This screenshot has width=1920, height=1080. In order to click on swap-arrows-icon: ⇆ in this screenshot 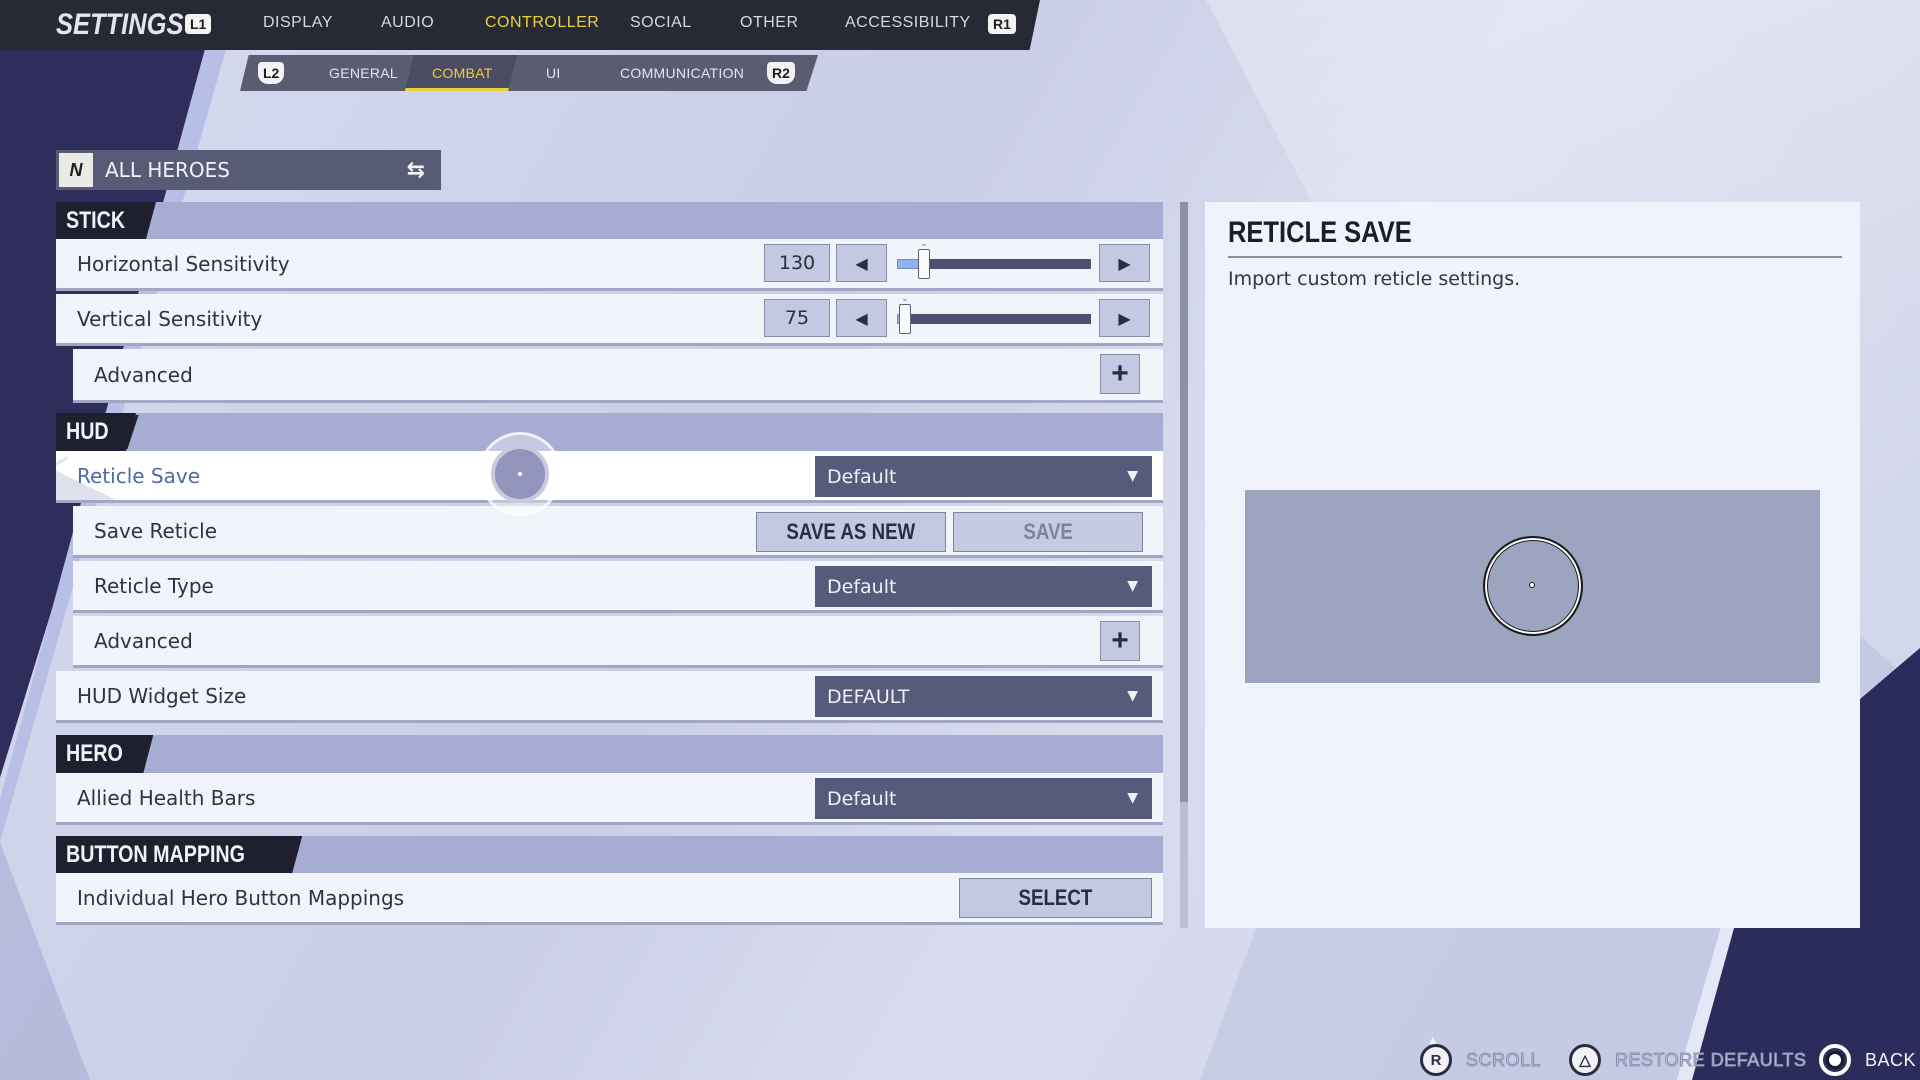, I will do `click(416, 170)`.